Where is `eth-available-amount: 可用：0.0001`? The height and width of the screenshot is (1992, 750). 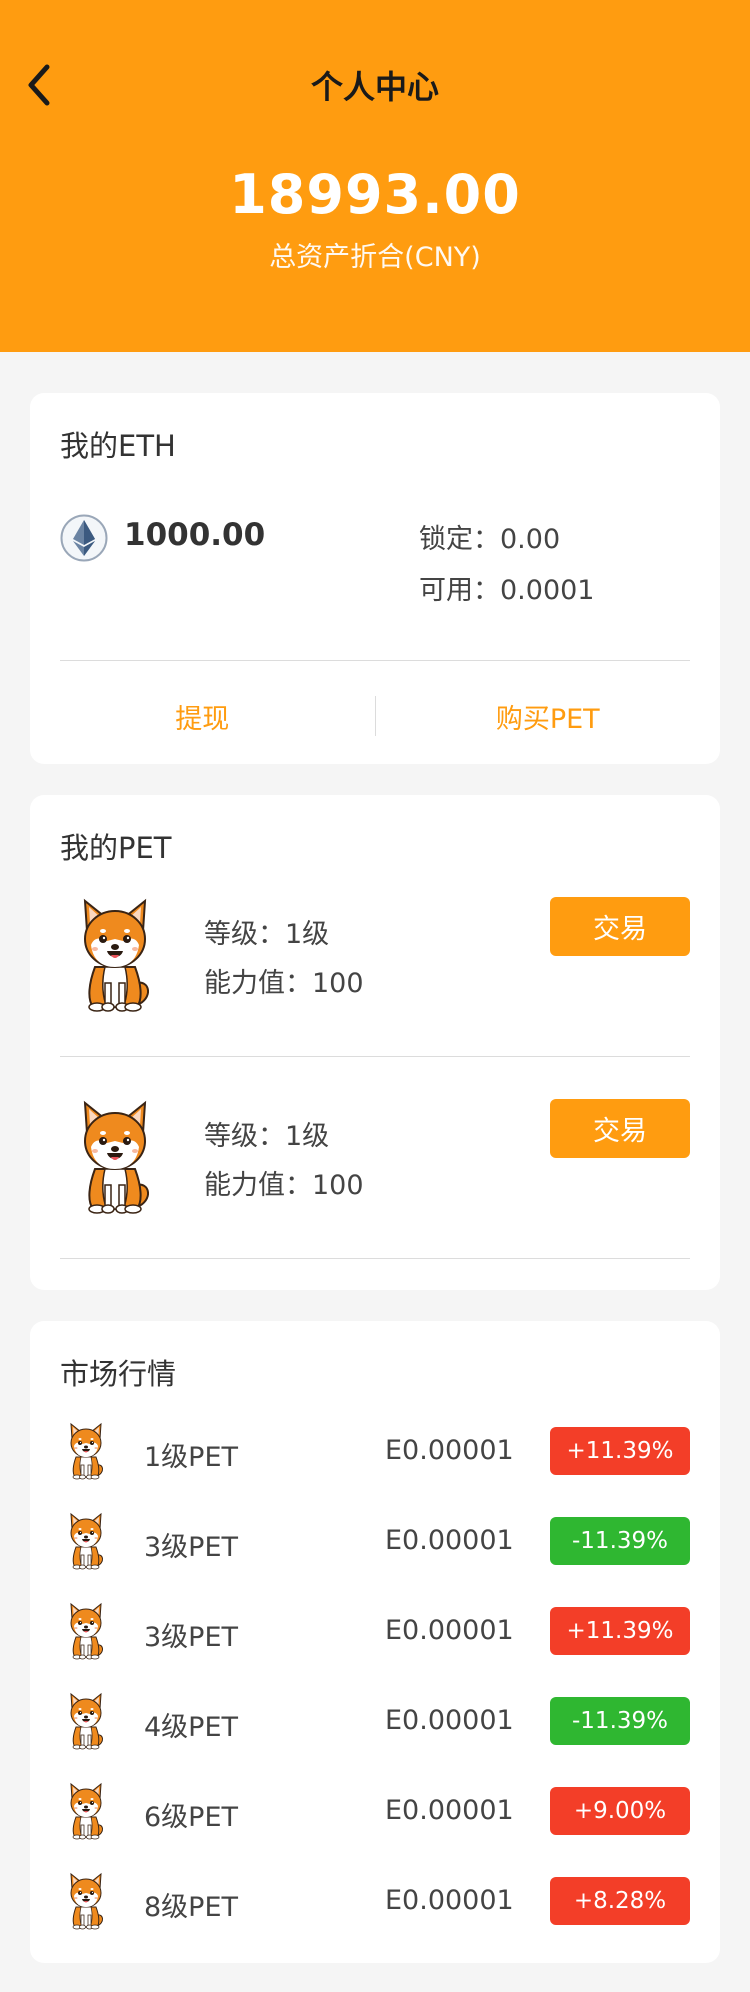
eth-available-amount: 可用：0.0001 is located at coordinates (507, 590).